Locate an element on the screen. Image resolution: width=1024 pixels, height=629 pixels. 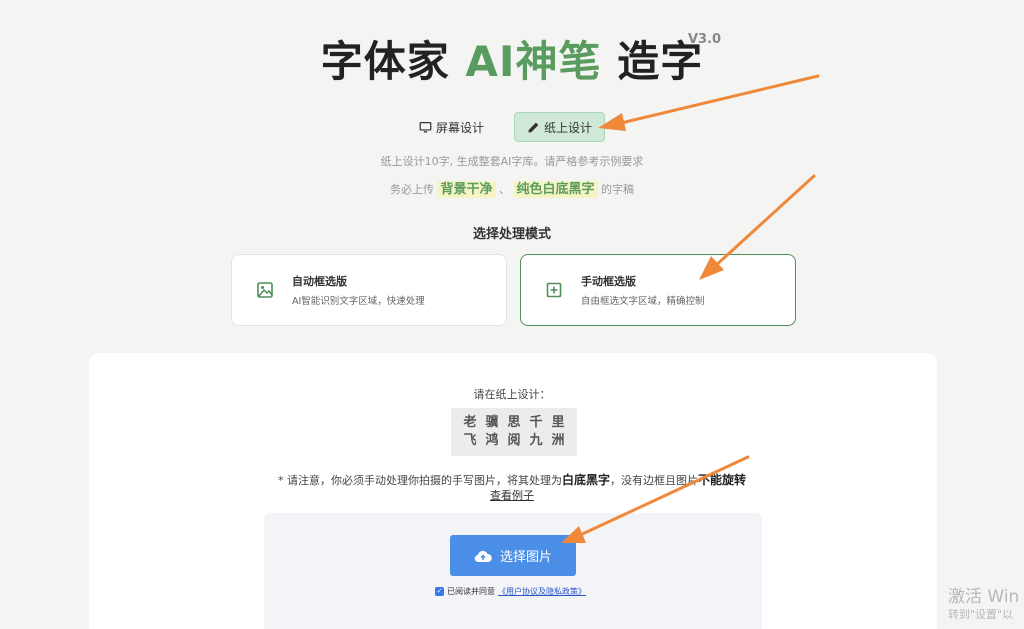
design-mode-tabs: 屏幕设计 纸上设计 is located at coordinates (512, 127).